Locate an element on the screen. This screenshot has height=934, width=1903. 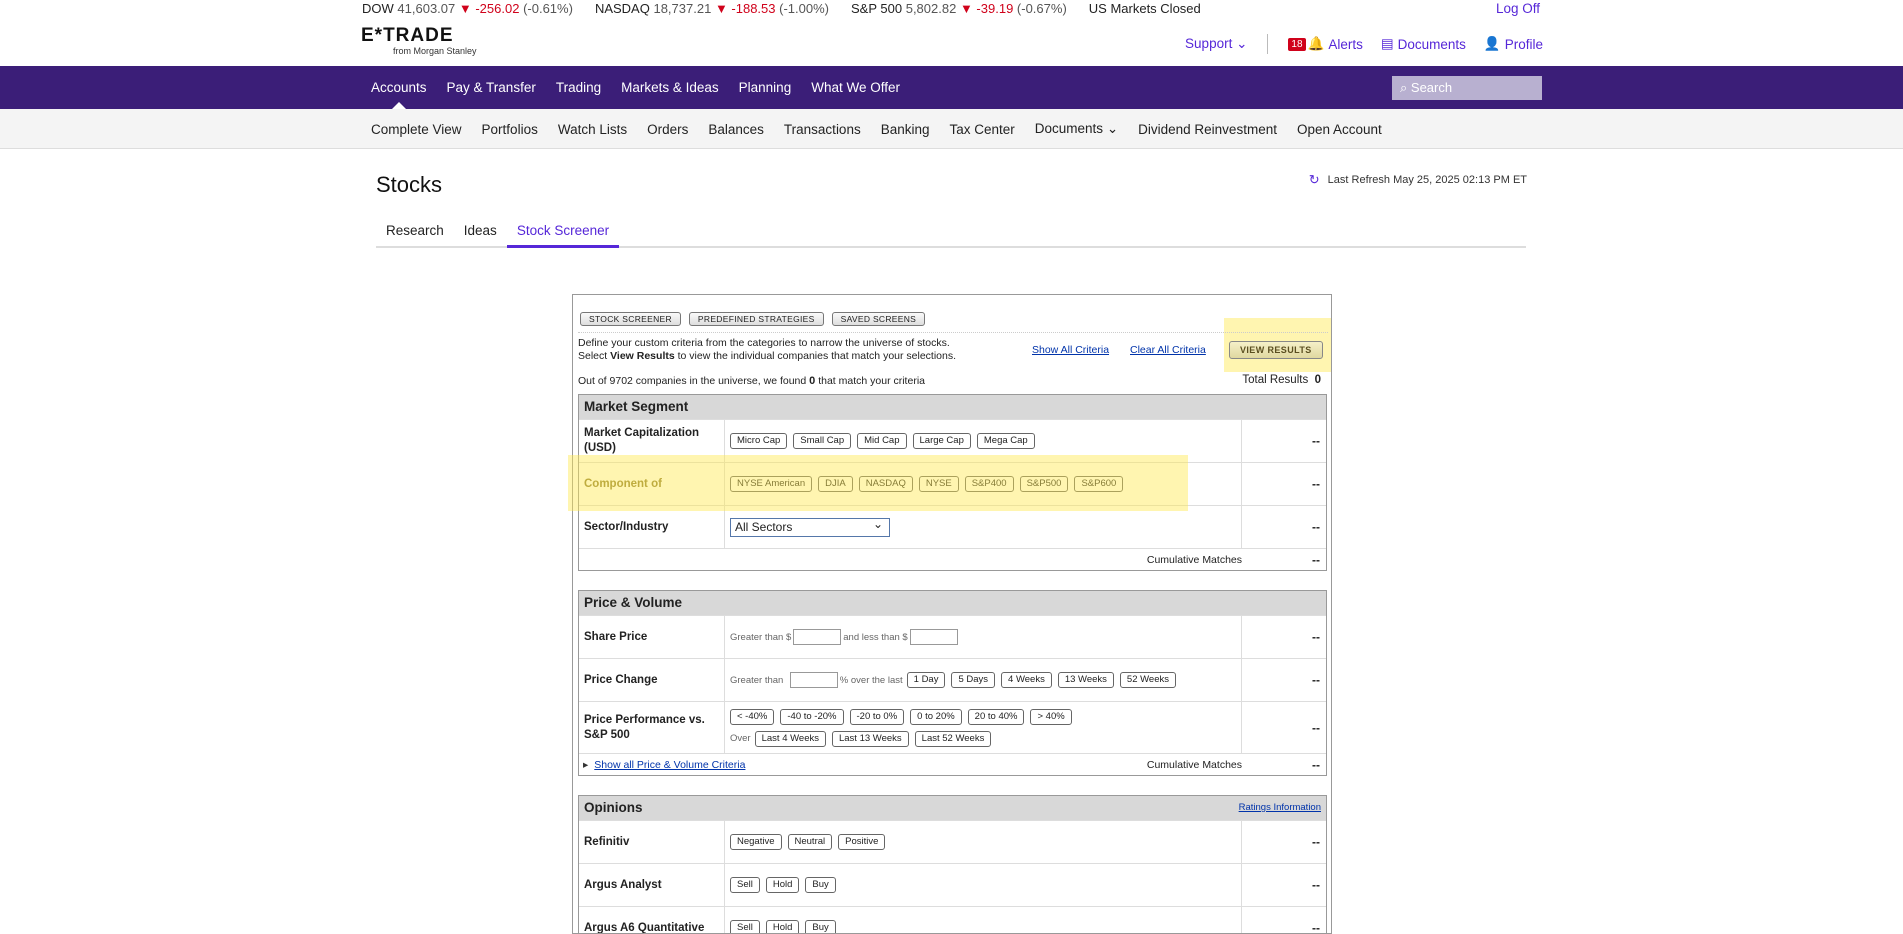
market-status: US Markets Closed is located at coordinates (1144, 8).